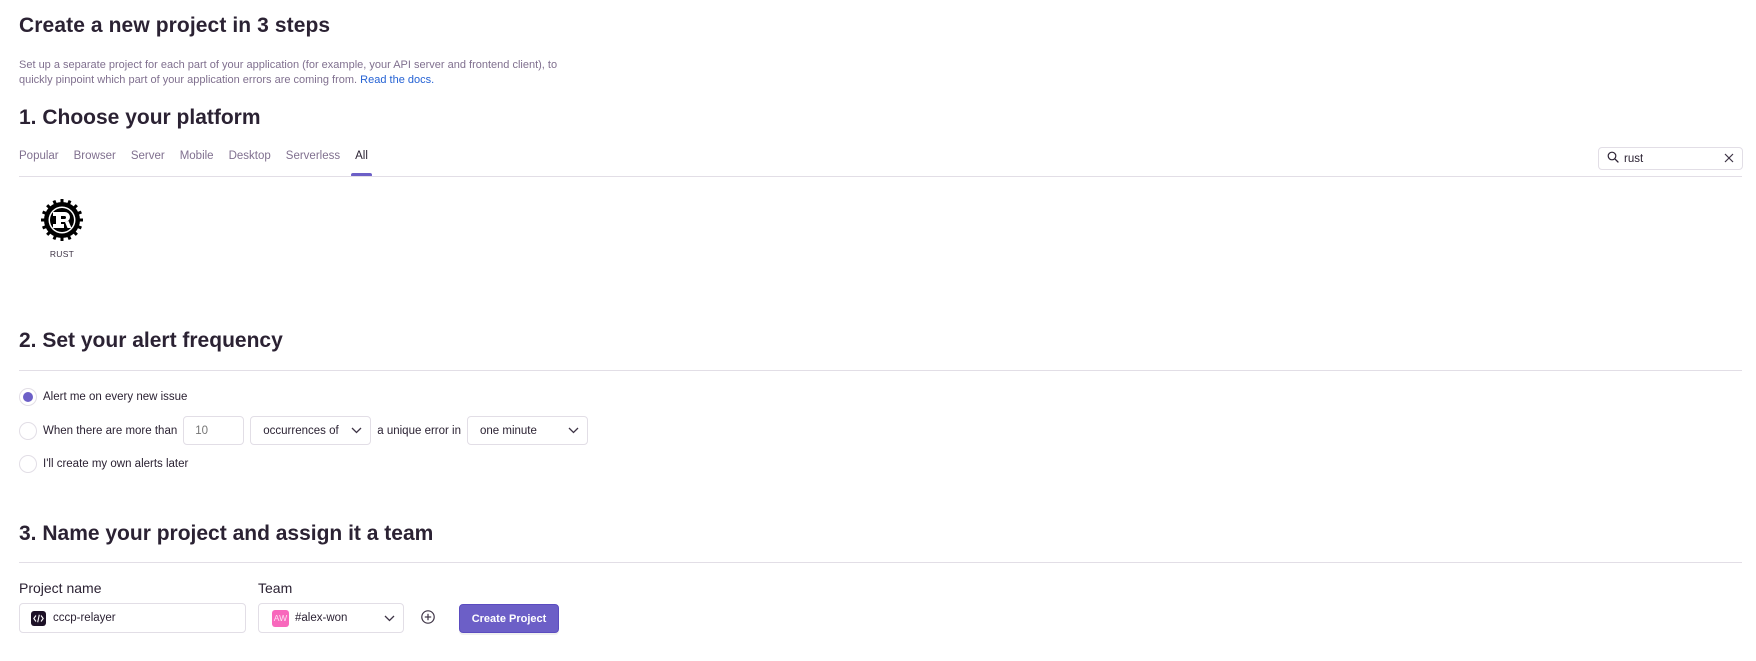  I want to click on alert-option-later-label: I'll create my own alerts later, so click(116, 464).